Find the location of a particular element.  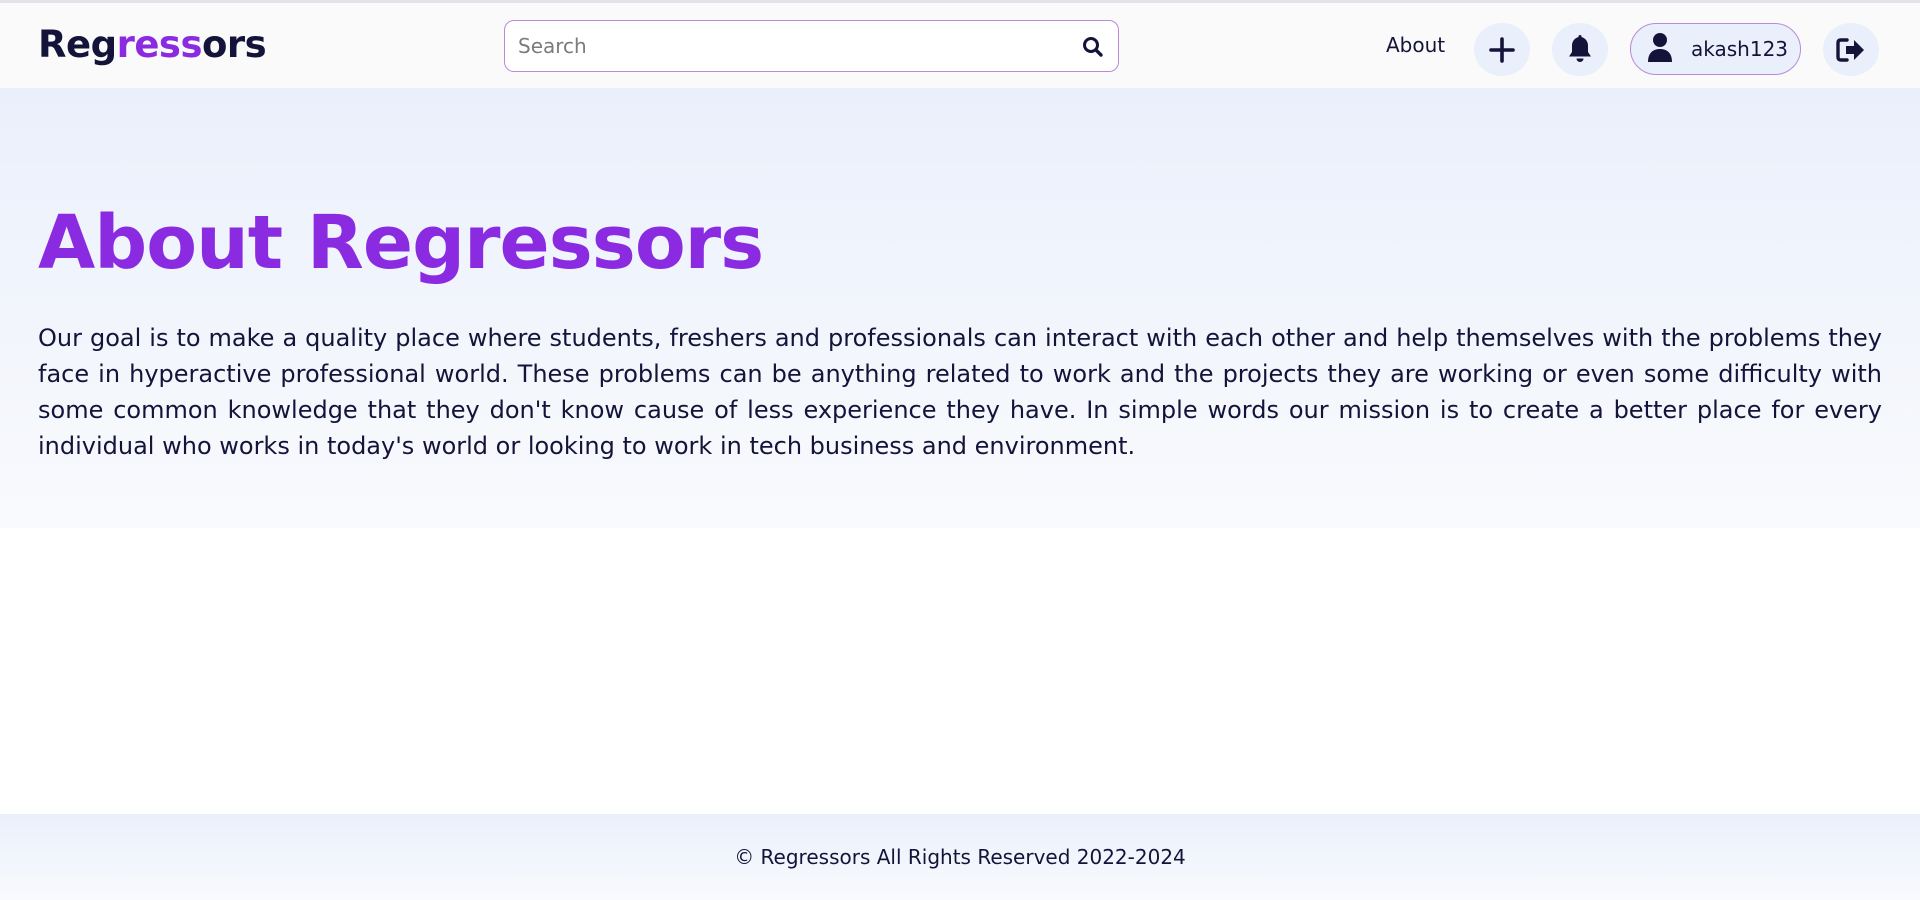

notifications-button is located at coordinates (1580, 49).